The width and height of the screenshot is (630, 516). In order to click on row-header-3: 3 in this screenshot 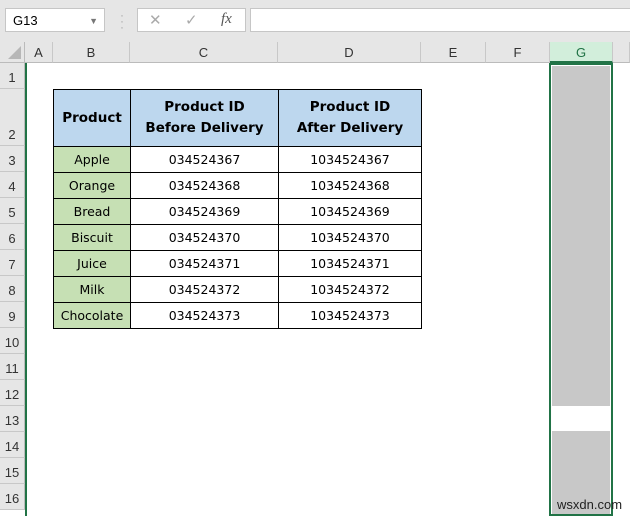, I will do `click(12, 159)`.